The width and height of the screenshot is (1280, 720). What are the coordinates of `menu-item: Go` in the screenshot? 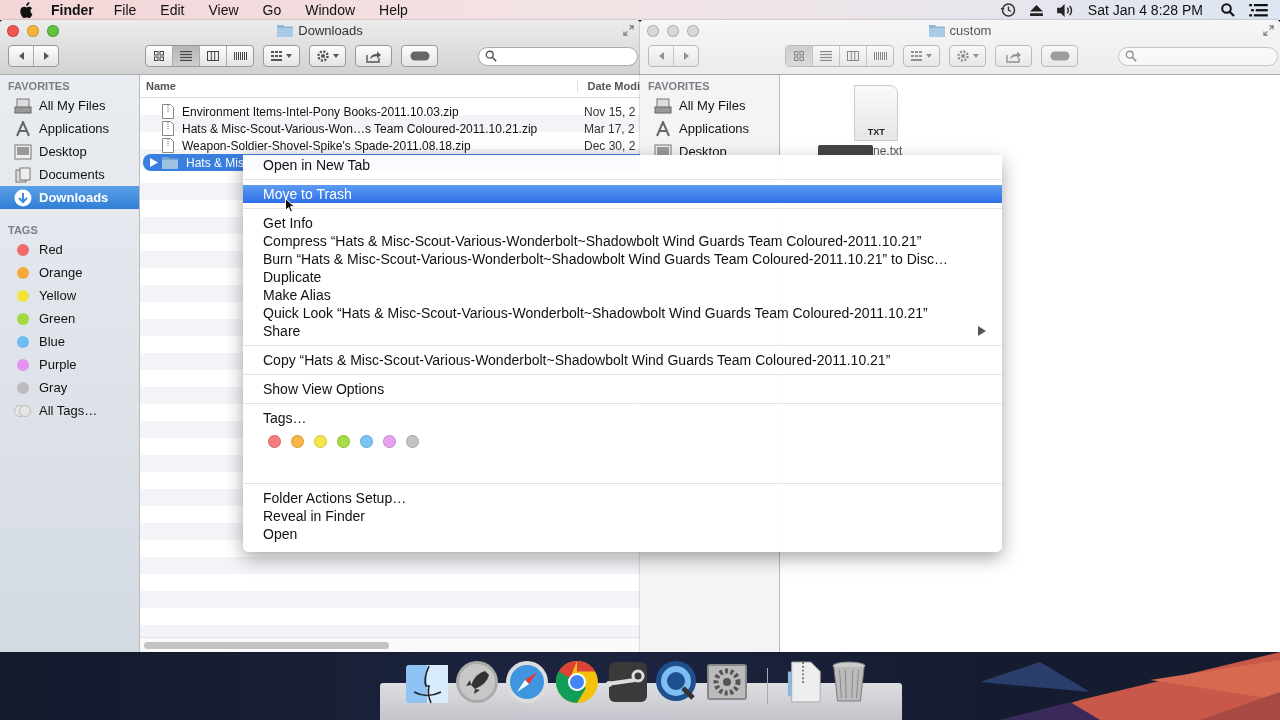 It's located at (272, 10).